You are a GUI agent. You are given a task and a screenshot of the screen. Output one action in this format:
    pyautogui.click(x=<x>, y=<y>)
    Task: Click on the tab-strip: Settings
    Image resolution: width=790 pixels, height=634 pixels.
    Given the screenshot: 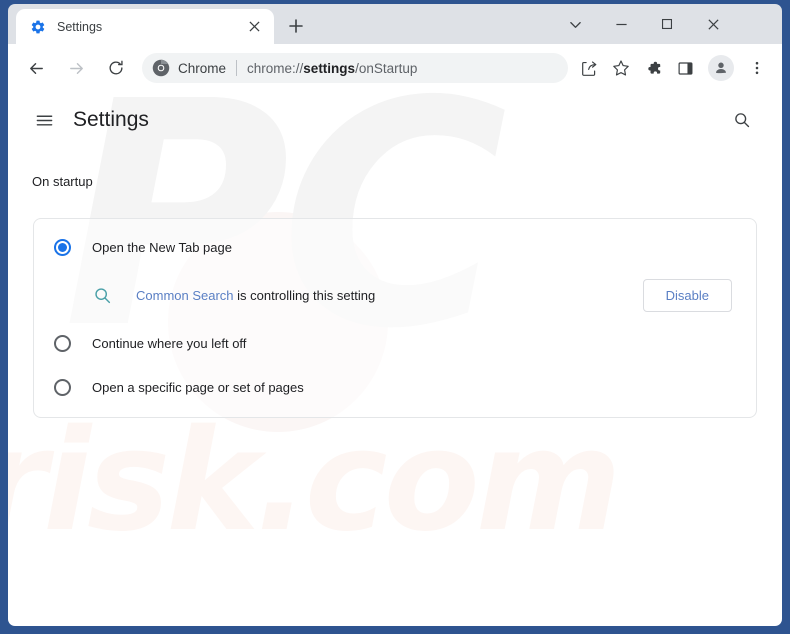 What is the action you would take?
    pyautogui.click(x=395, y=24)
    